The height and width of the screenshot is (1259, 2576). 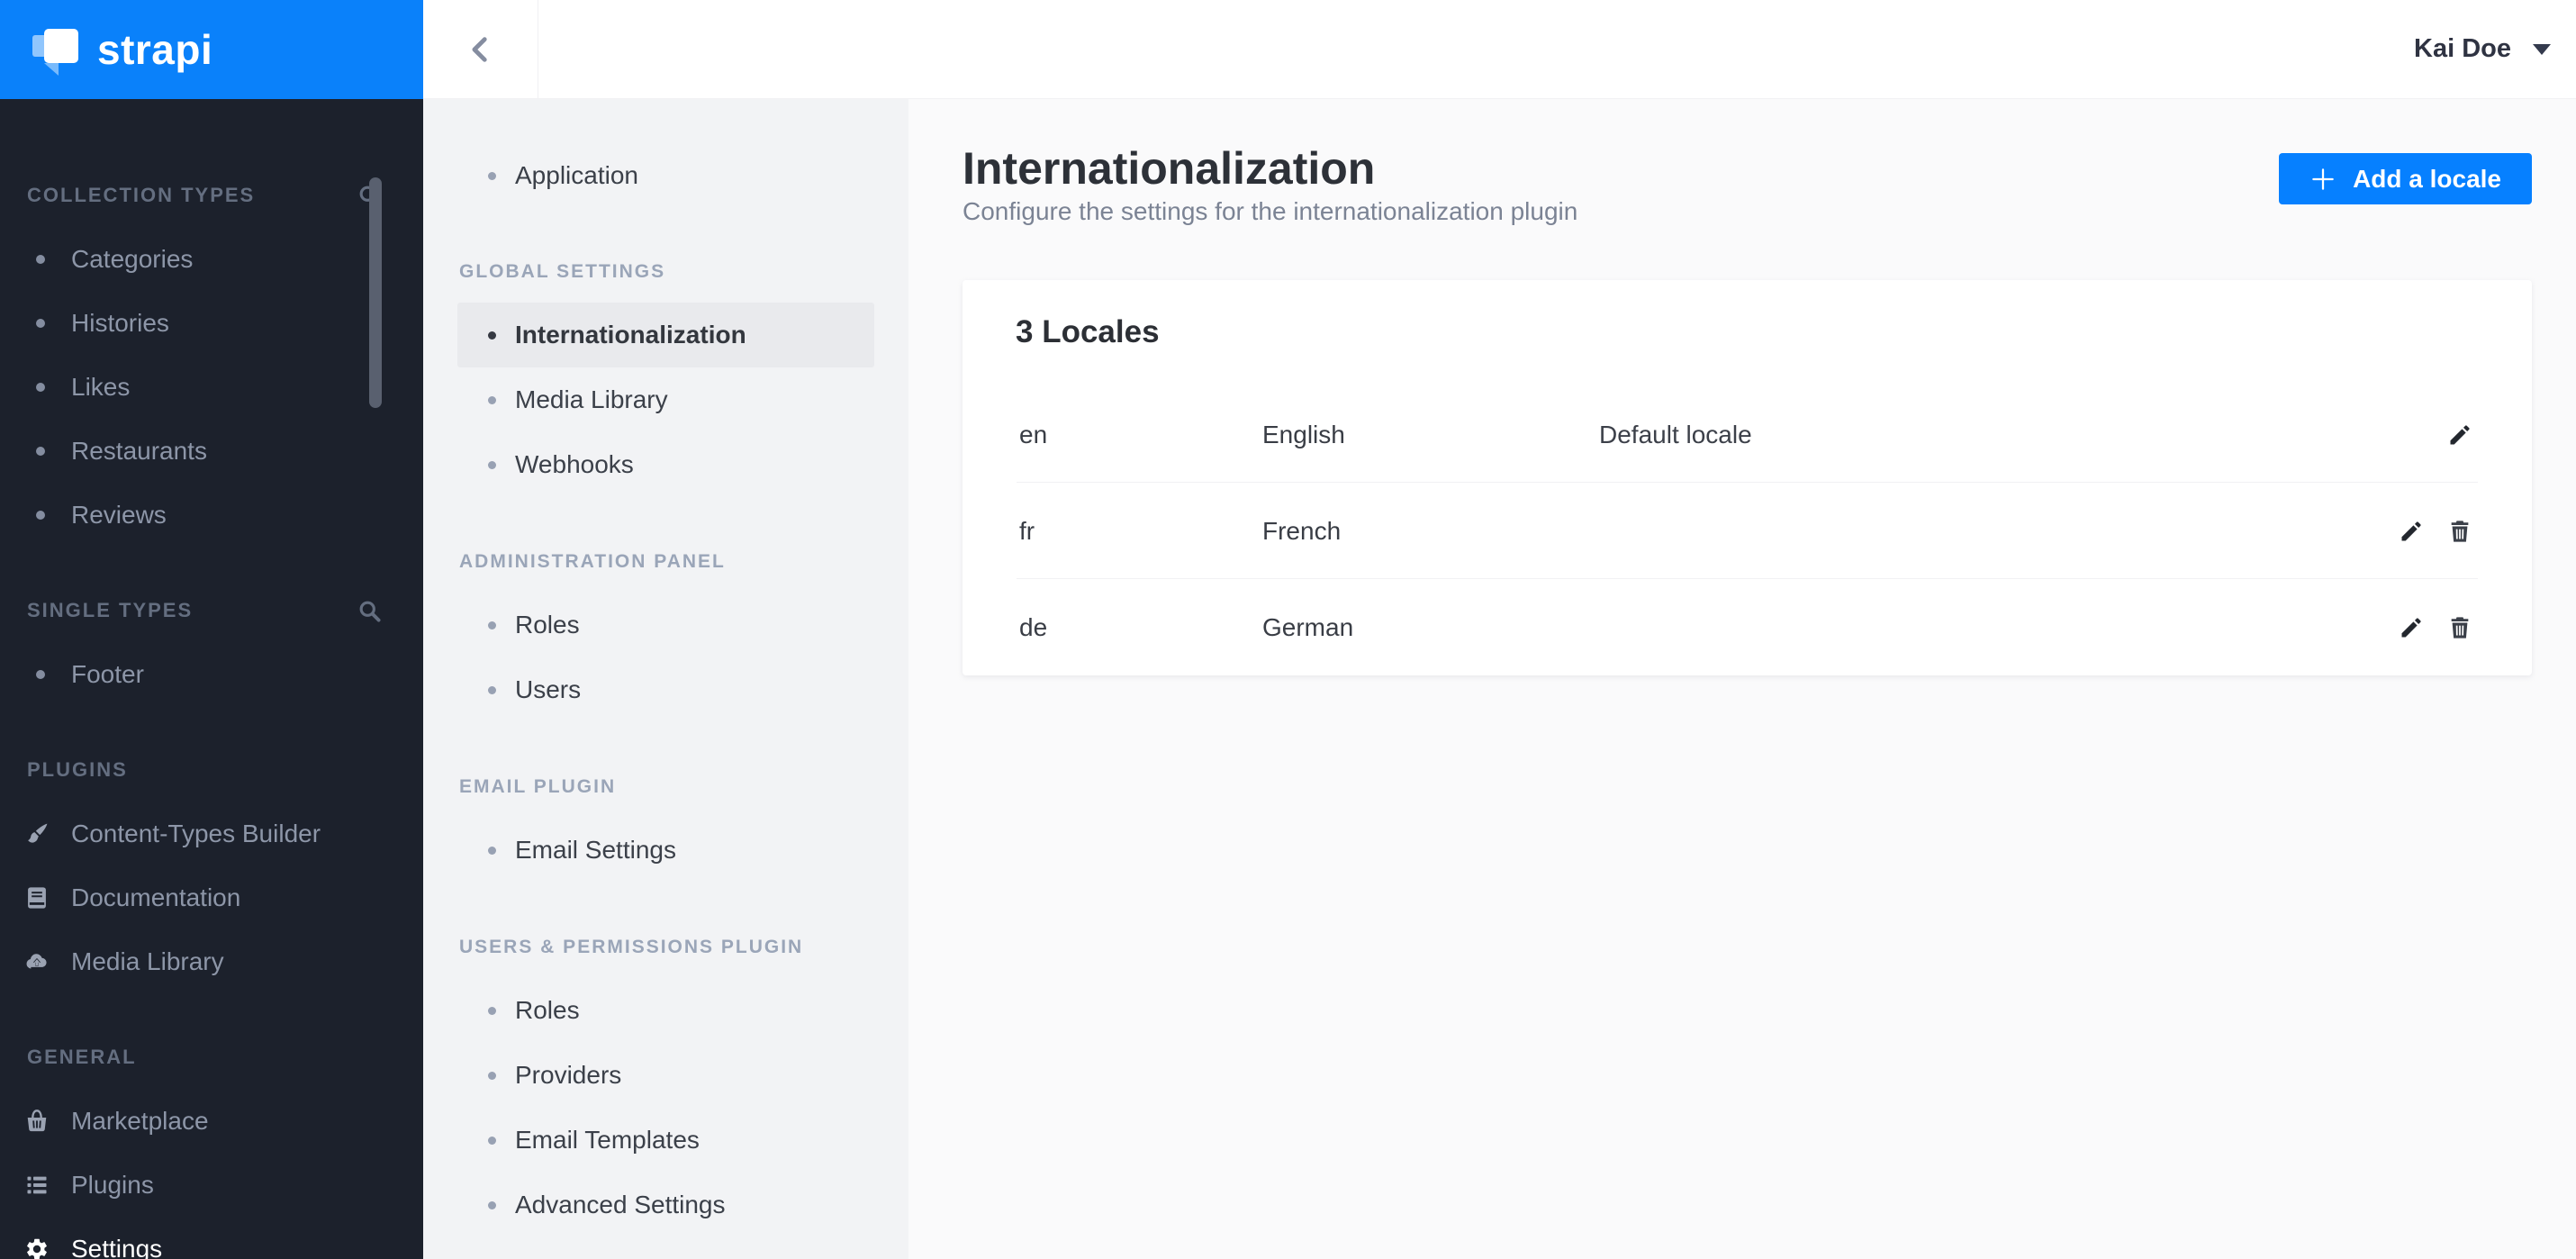 What do you see at coordinates (110, 610) in the screenshot?
I see `single-types-heading: SINGLE TYPES` at bounding box center [110, 610].